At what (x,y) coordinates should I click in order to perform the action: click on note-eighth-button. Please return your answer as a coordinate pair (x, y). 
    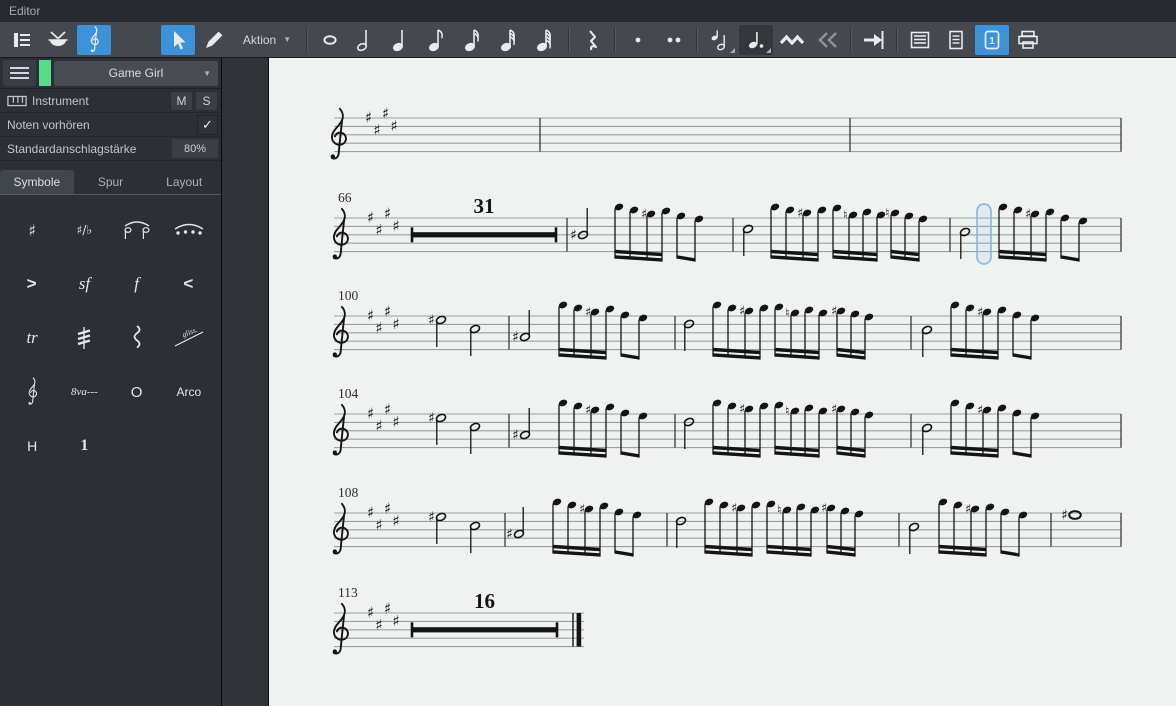
    Looking at the image, I should click on (438, 40).